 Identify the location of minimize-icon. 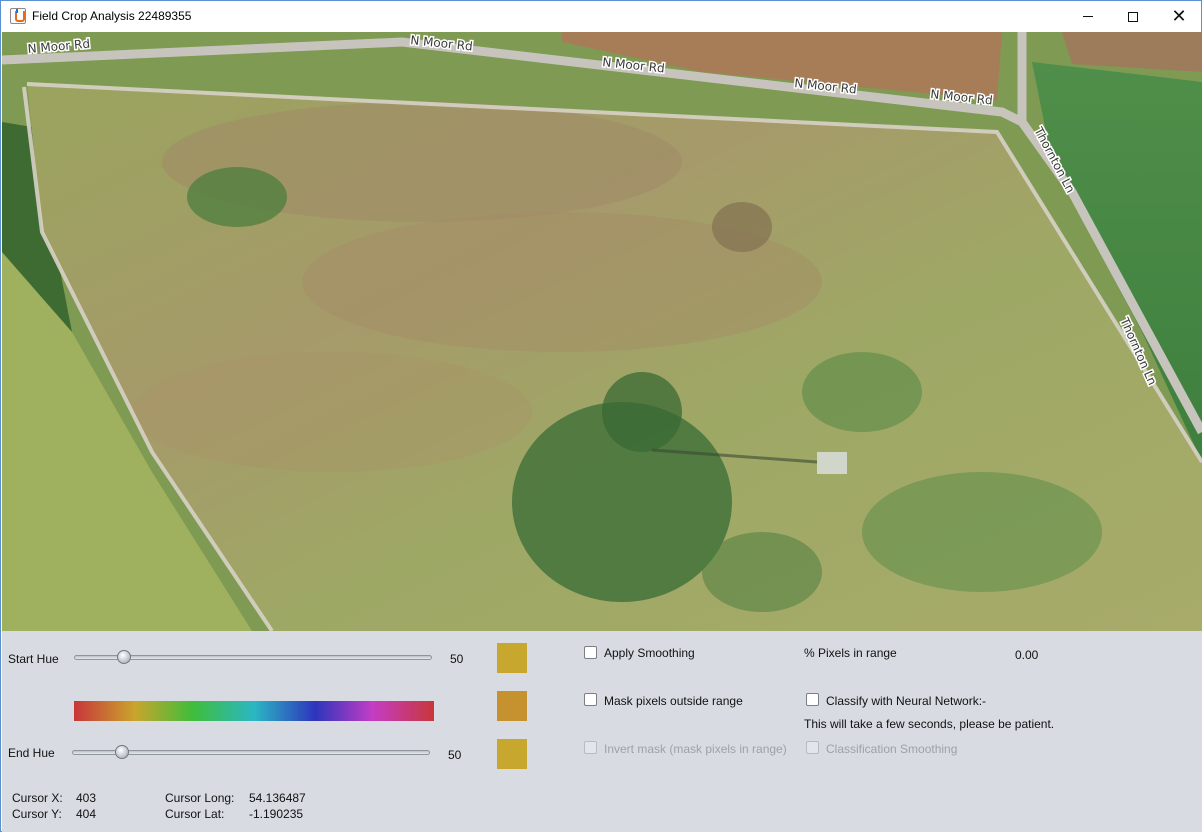
(1088, 16).